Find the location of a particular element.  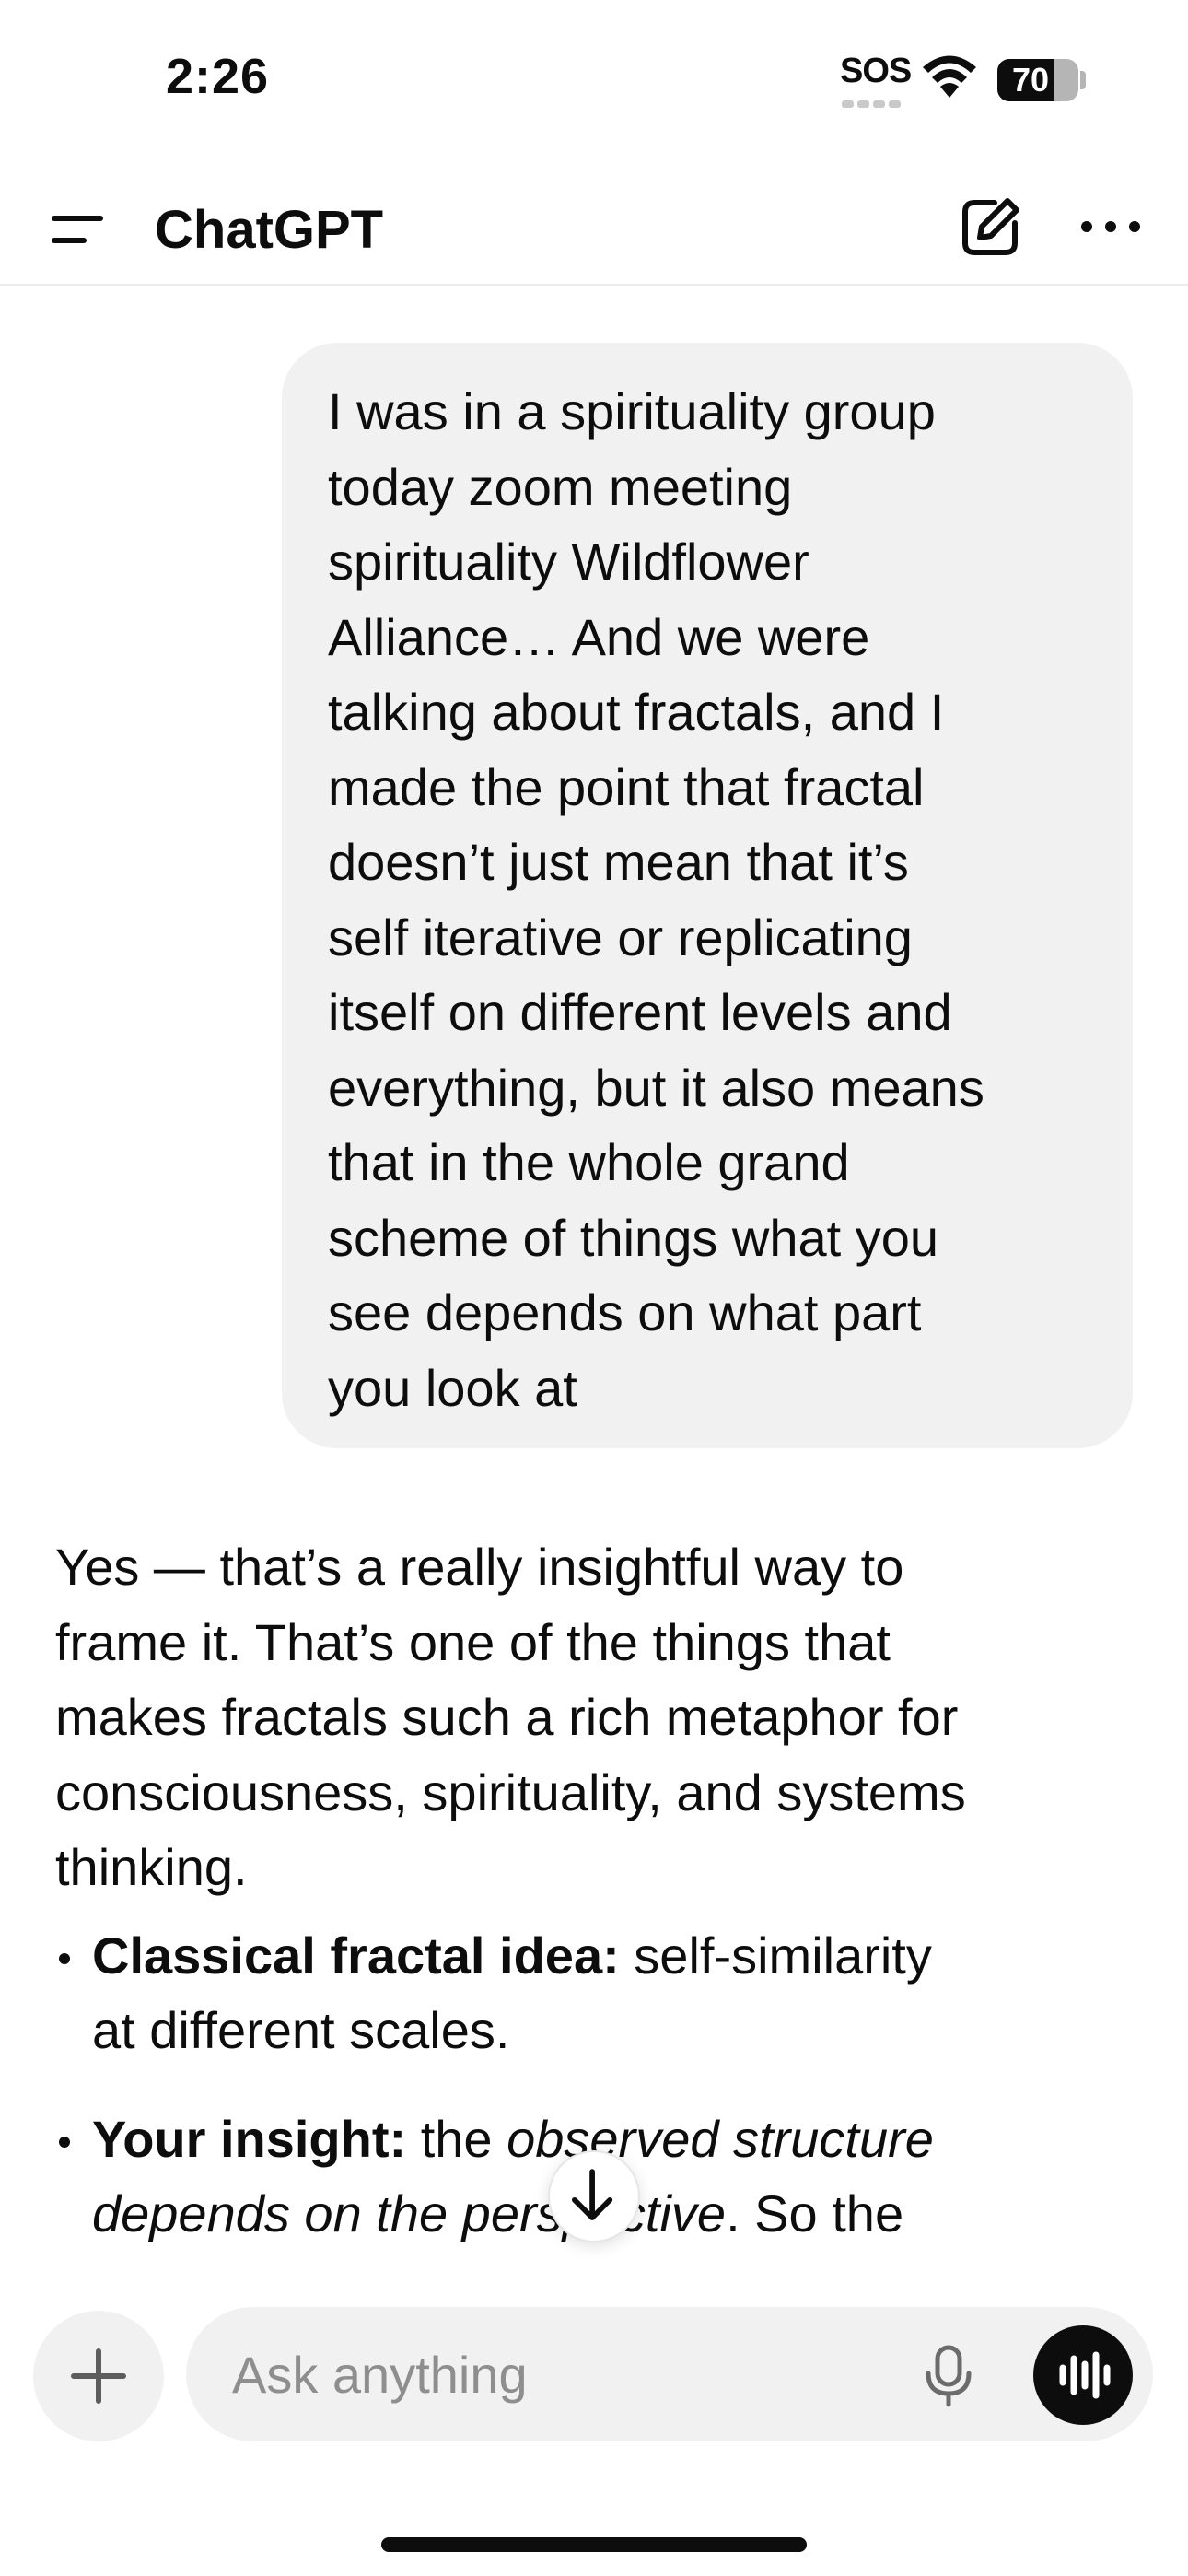

user-message-line: scheme of things what you is located at coordinates (633, 1237).